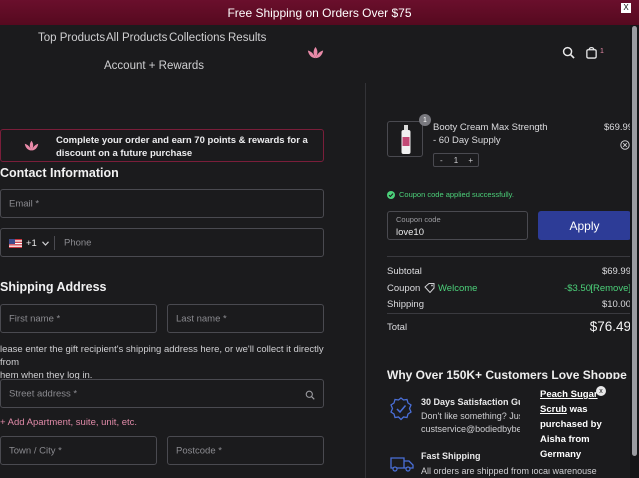 The height and width of the screenshot is (478, 639). I want to click on total-label: Total, so click(397, 327).